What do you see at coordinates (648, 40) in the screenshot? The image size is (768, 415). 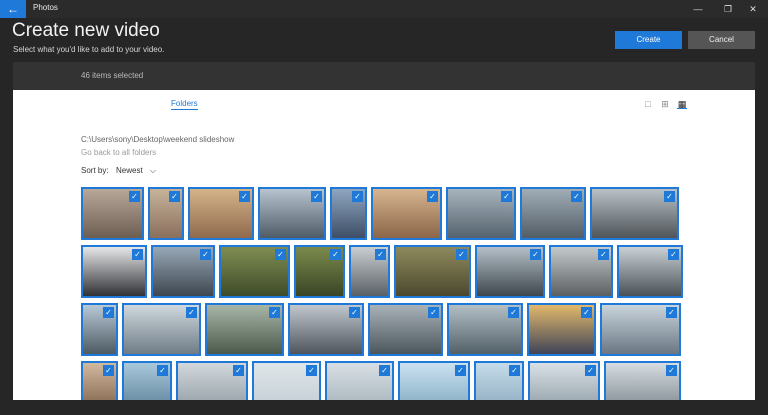 I see `create-button: Create` at bounding box center [648, 40].